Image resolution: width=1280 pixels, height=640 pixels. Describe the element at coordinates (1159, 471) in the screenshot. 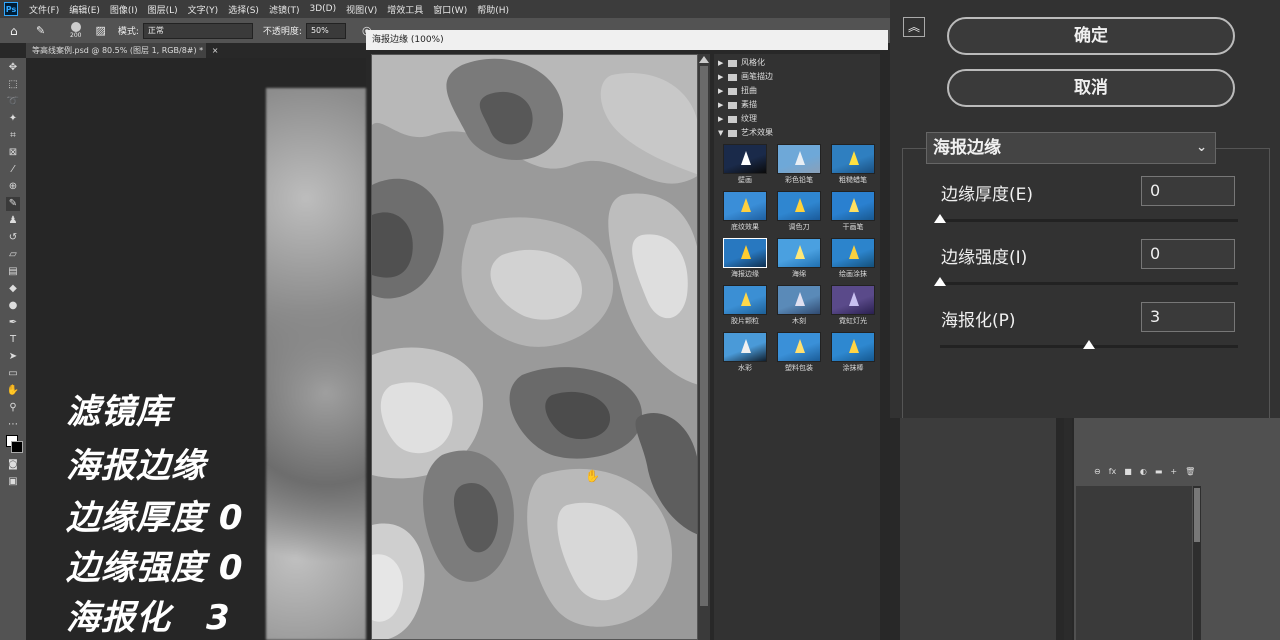

I see `folder-icon: ▬` at that location.